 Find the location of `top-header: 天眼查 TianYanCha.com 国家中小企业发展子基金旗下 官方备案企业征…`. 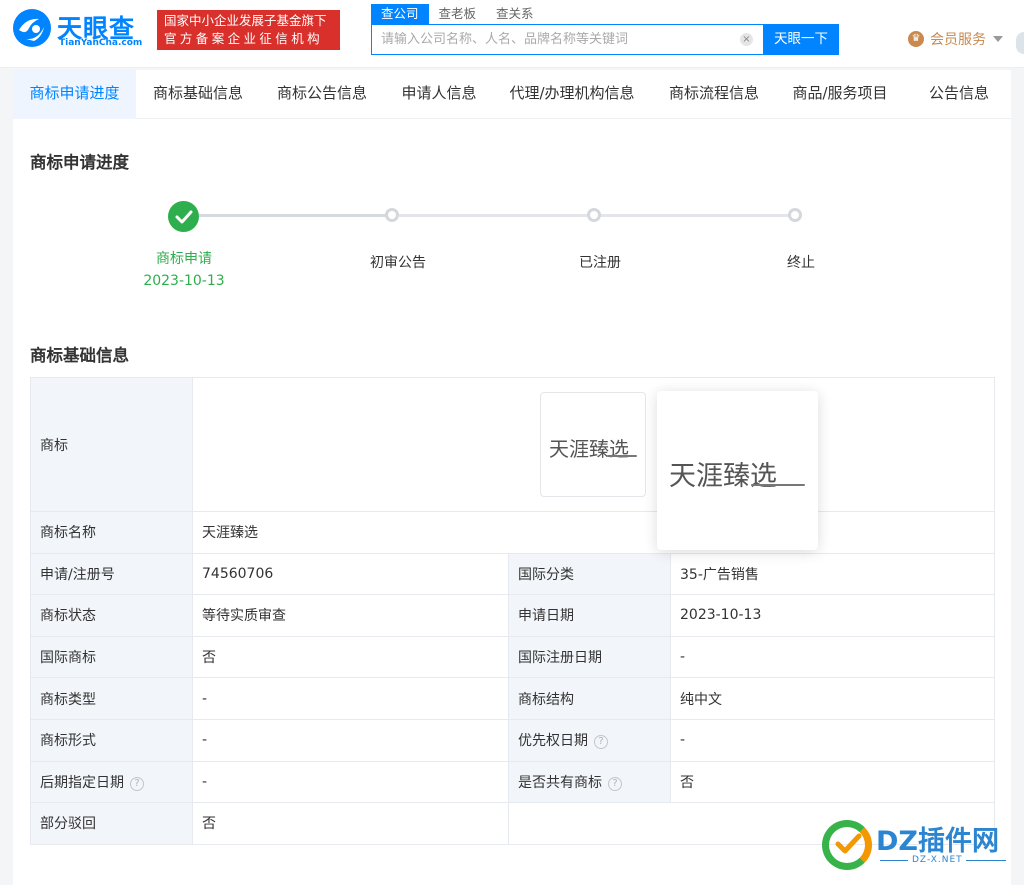

top-header: 天眼查 TianYanCha.com 国家中小企业发展子基金旗下 官方备案企业征… is located at coordinates (512, 34).